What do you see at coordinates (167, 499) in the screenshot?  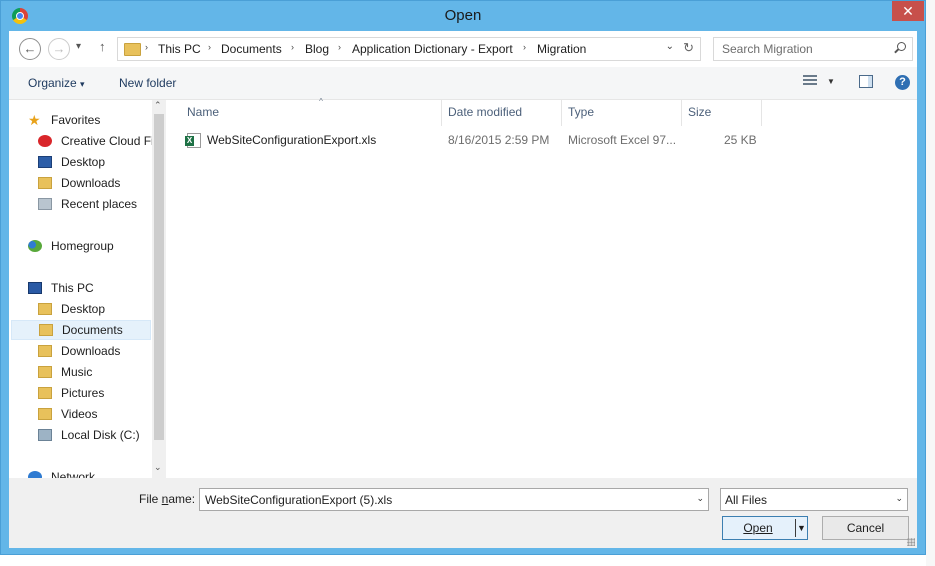 I see `file-name-label: File name:` at bounding box center [167, 499].